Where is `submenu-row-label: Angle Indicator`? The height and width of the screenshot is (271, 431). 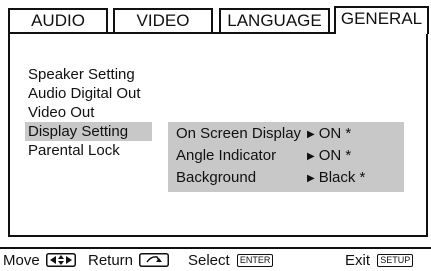
submenu-row-label: Angle Indicator is located at coordinates (226, 155).